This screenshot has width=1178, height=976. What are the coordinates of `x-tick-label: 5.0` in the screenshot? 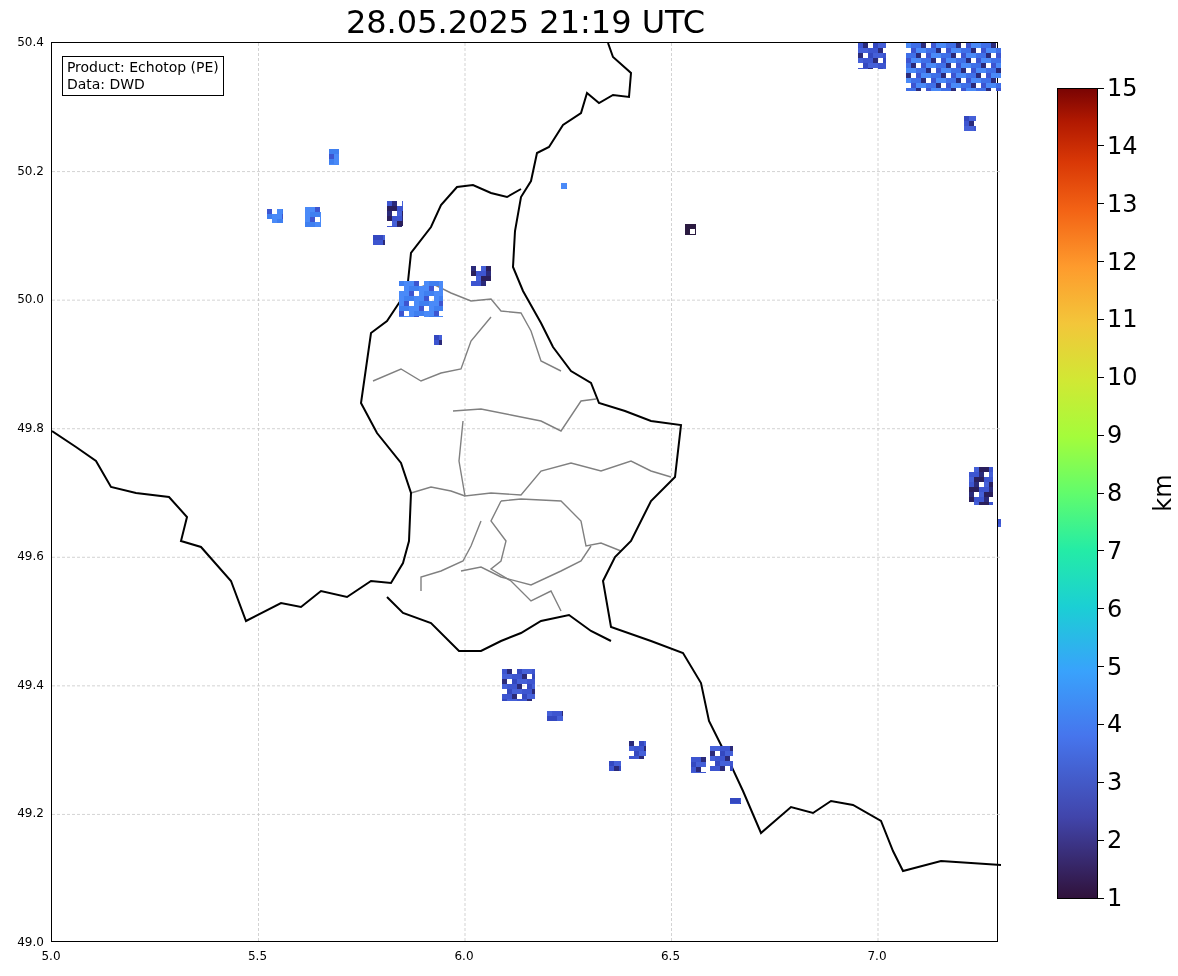 It's located at (51, 956).